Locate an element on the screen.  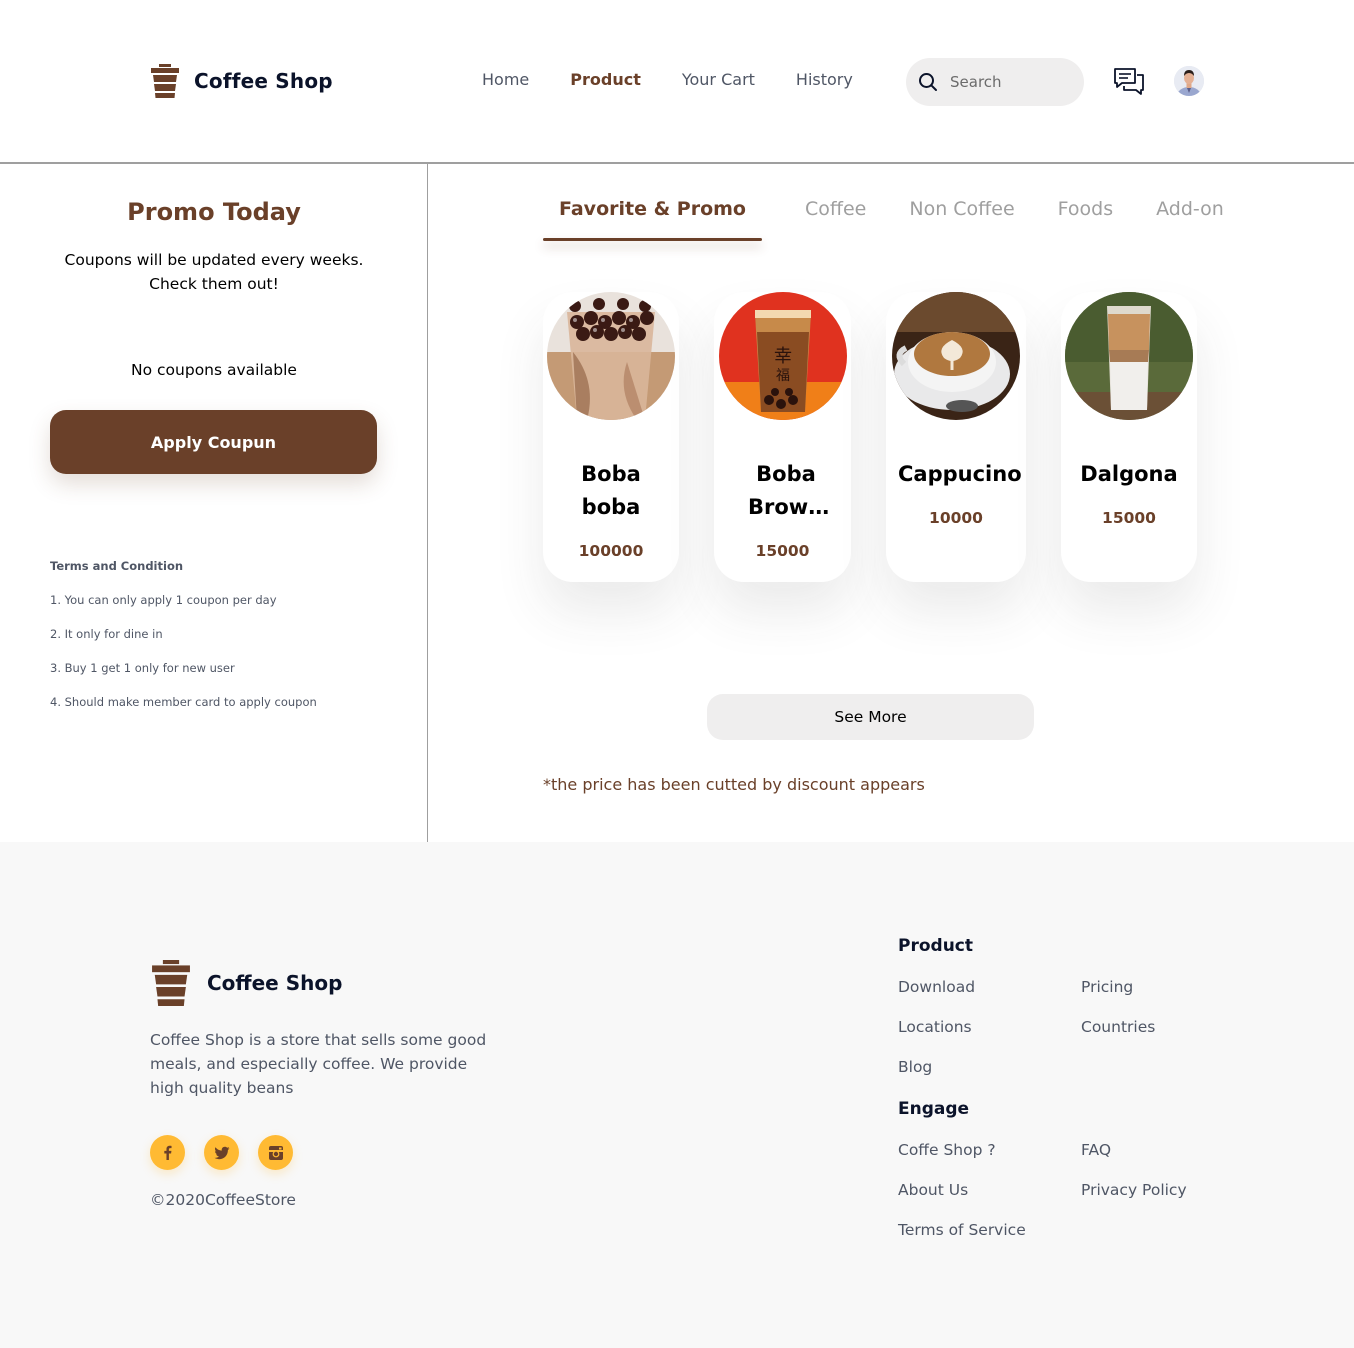
footer-link-pricing: Pricing is located at coordinates (1107, 987).